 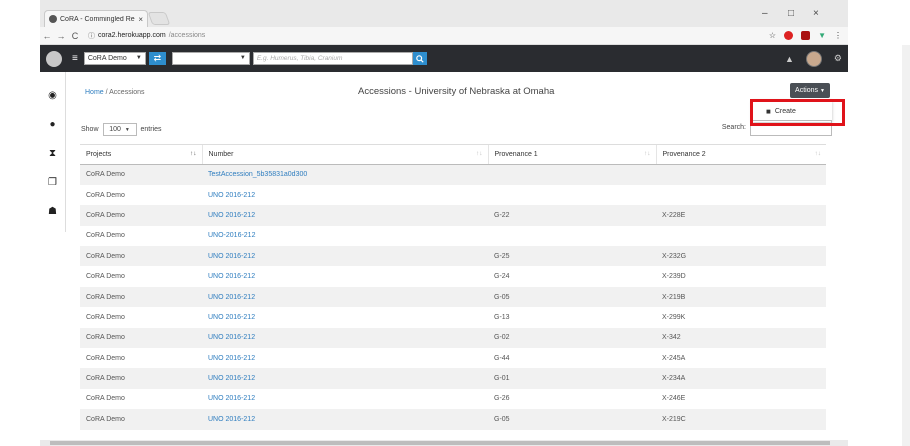 What do you see at coordinates (75, 36) in the screenshot?
I see `reload-icon: C` at bounding box center [75, 36].